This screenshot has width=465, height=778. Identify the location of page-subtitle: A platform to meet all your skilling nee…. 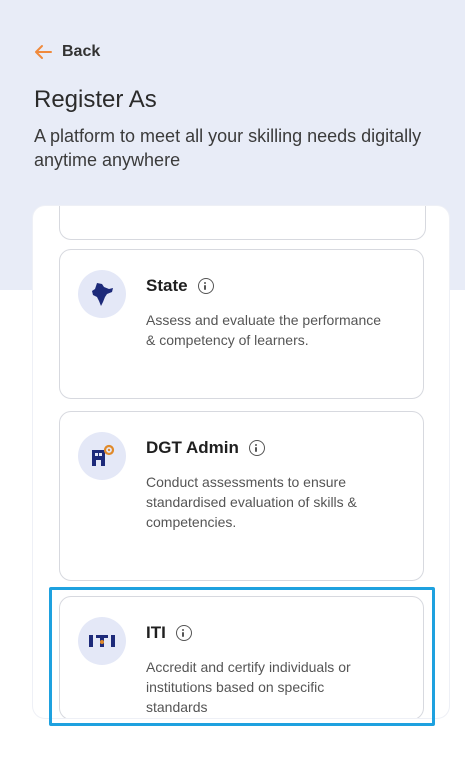
(228, 148).